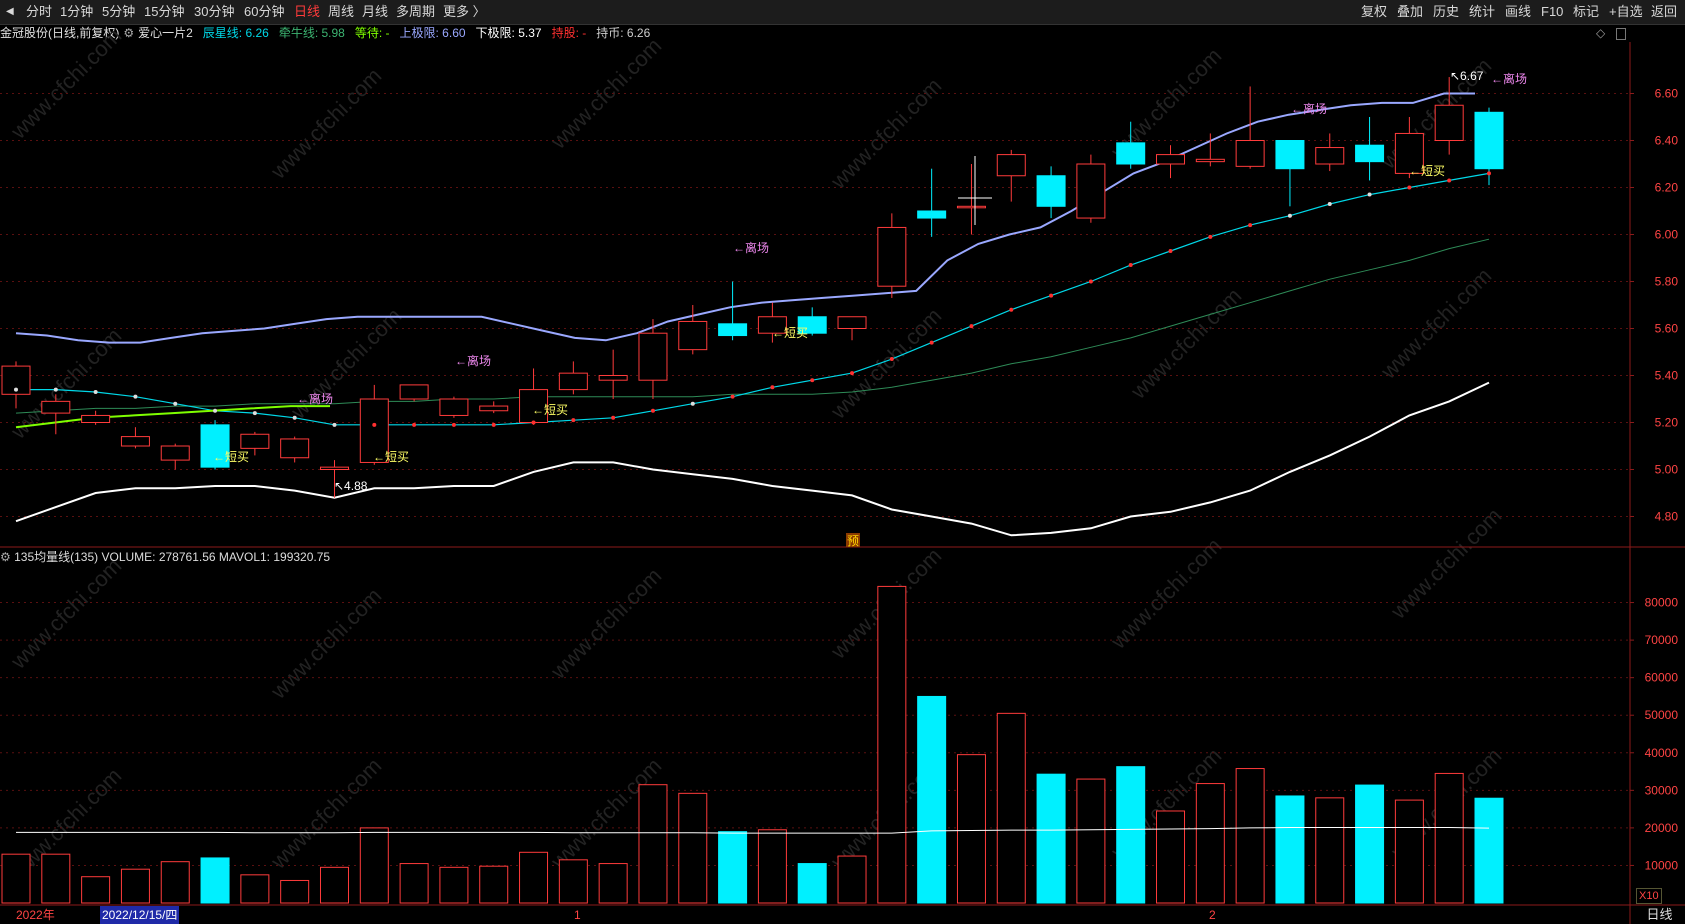  What do you see at coordinates (1662, 828) in the screenshot?
I see `volume-tick-label: 20000` at bounding box center [1662, 828].